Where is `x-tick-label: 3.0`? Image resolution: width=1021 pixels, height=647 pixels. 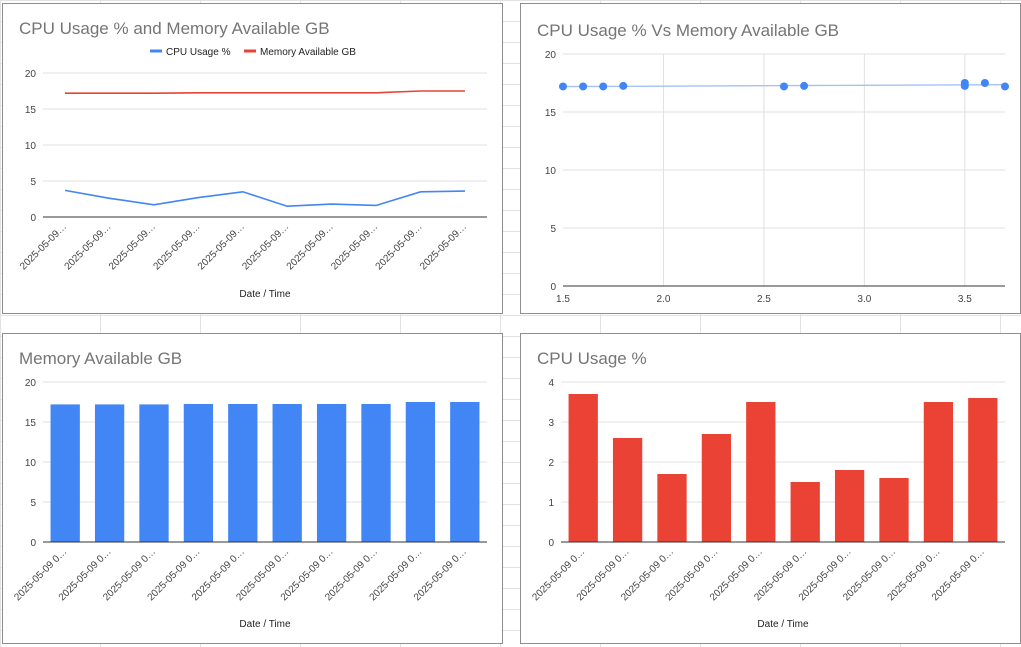
x-tick-label: 3.0 is located at coordinates (864, 299).